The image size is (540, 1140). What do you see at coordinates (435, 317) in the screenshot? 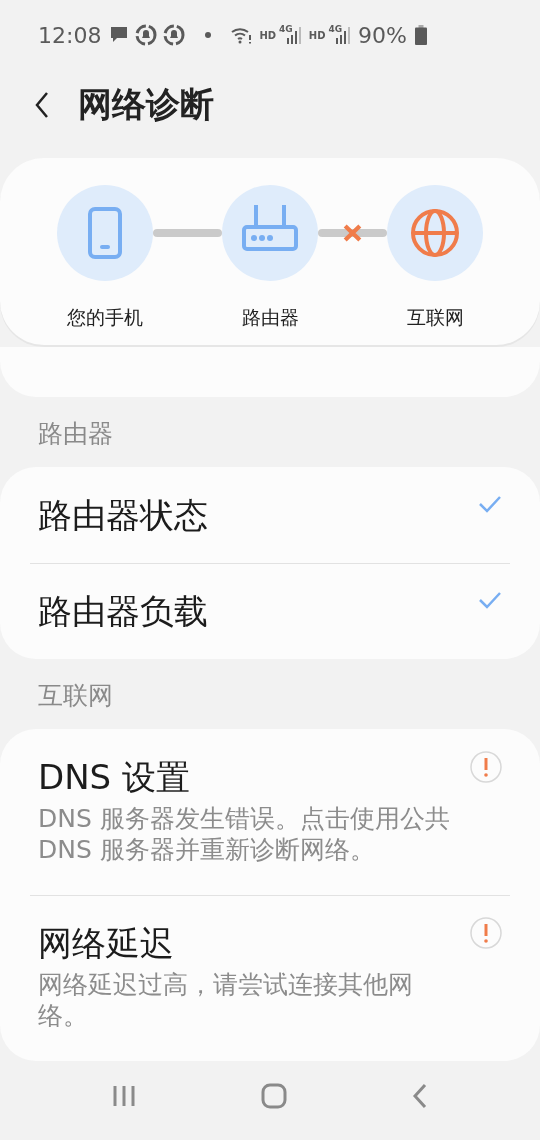
I see `node-label: 互联网` at bounding box center [435, 317].